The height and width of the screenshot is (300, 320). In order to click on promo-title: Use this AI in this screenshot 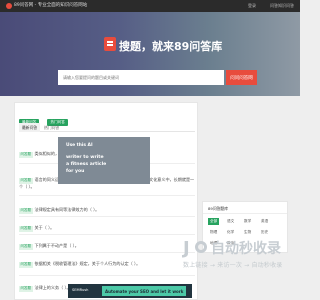, I will do `click(79, 145)`.